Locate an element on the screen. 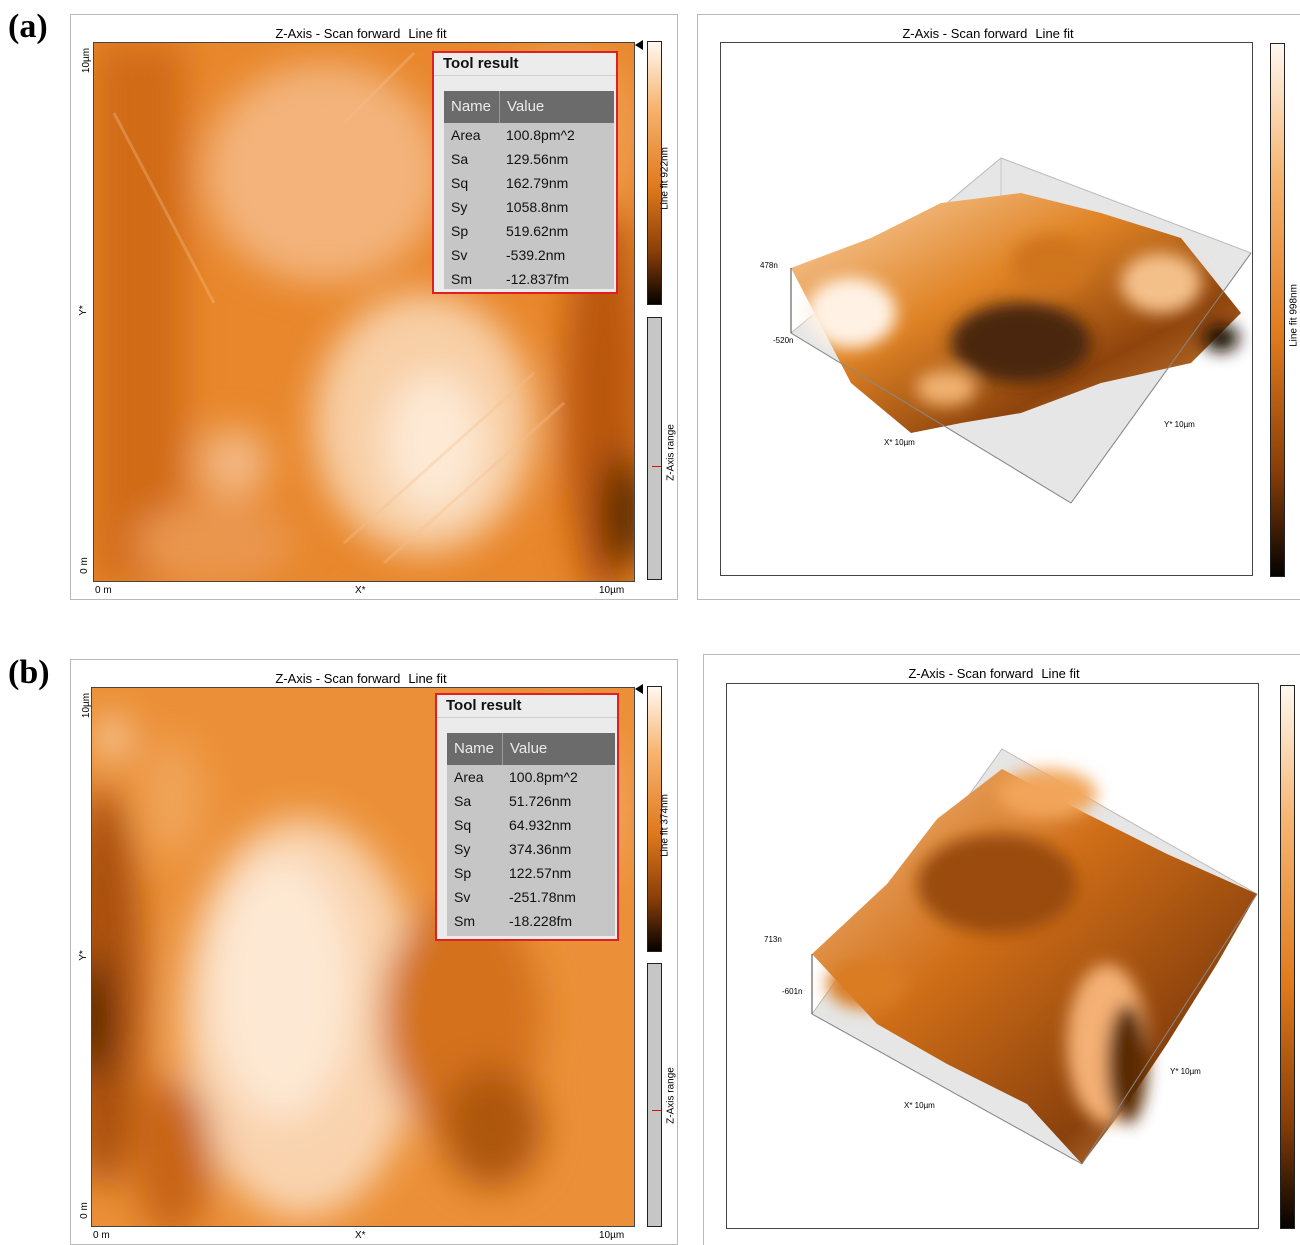  table-row: Sm -12.837fm is located at coordinates (529, 279).